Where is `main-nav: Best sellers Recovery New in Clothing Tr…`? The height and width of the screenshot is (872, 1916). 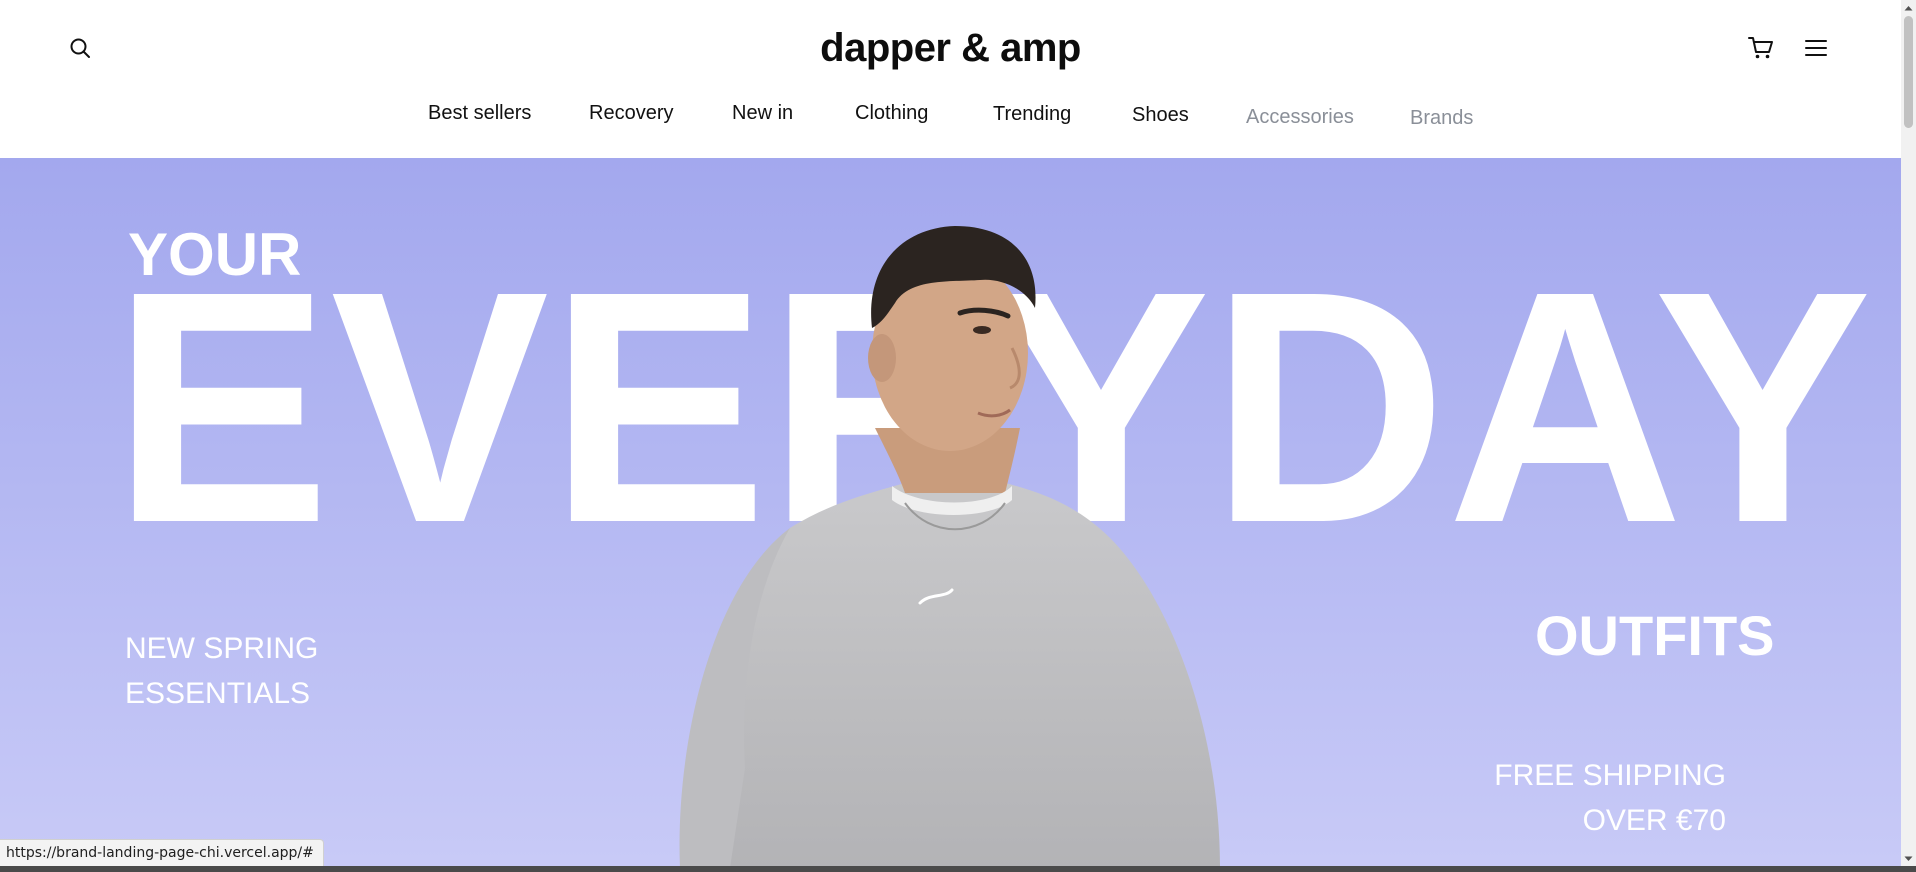 main-nav: Best sellers Recovery New in Clothing Tr… is located at coordinates (950, 116).